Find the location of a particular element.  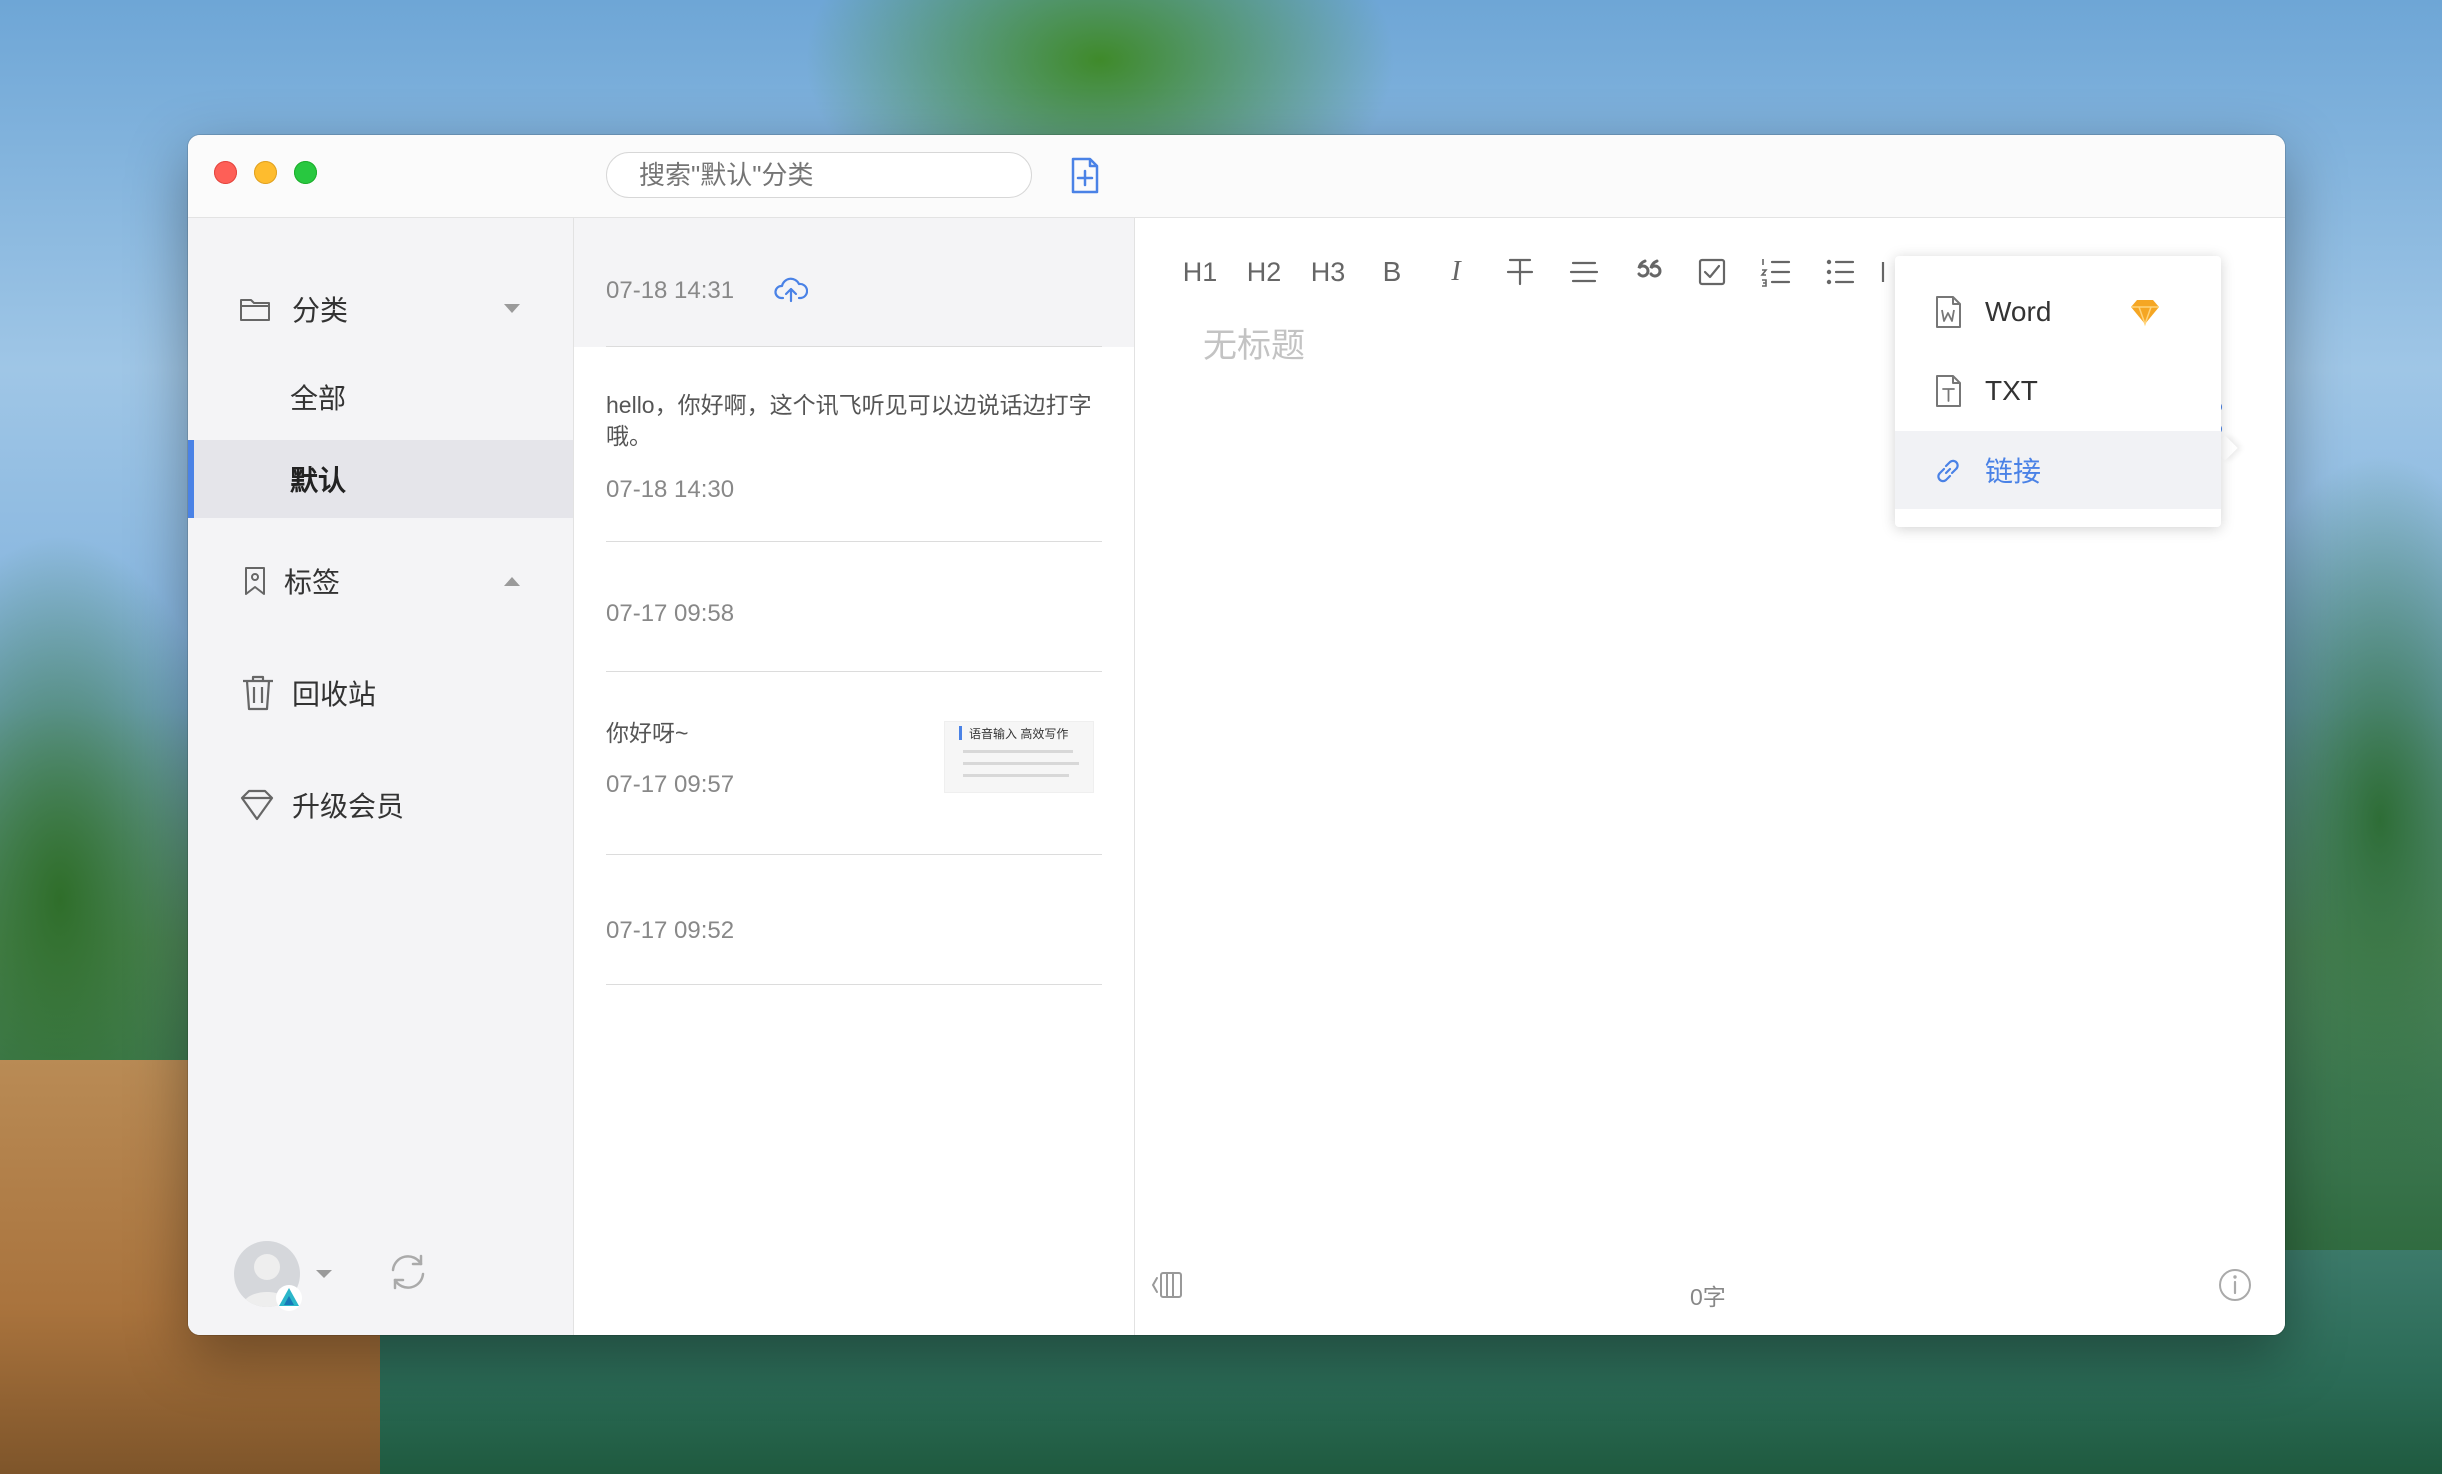

share-txt-item: TXT is located at coordinates (2058, 391).